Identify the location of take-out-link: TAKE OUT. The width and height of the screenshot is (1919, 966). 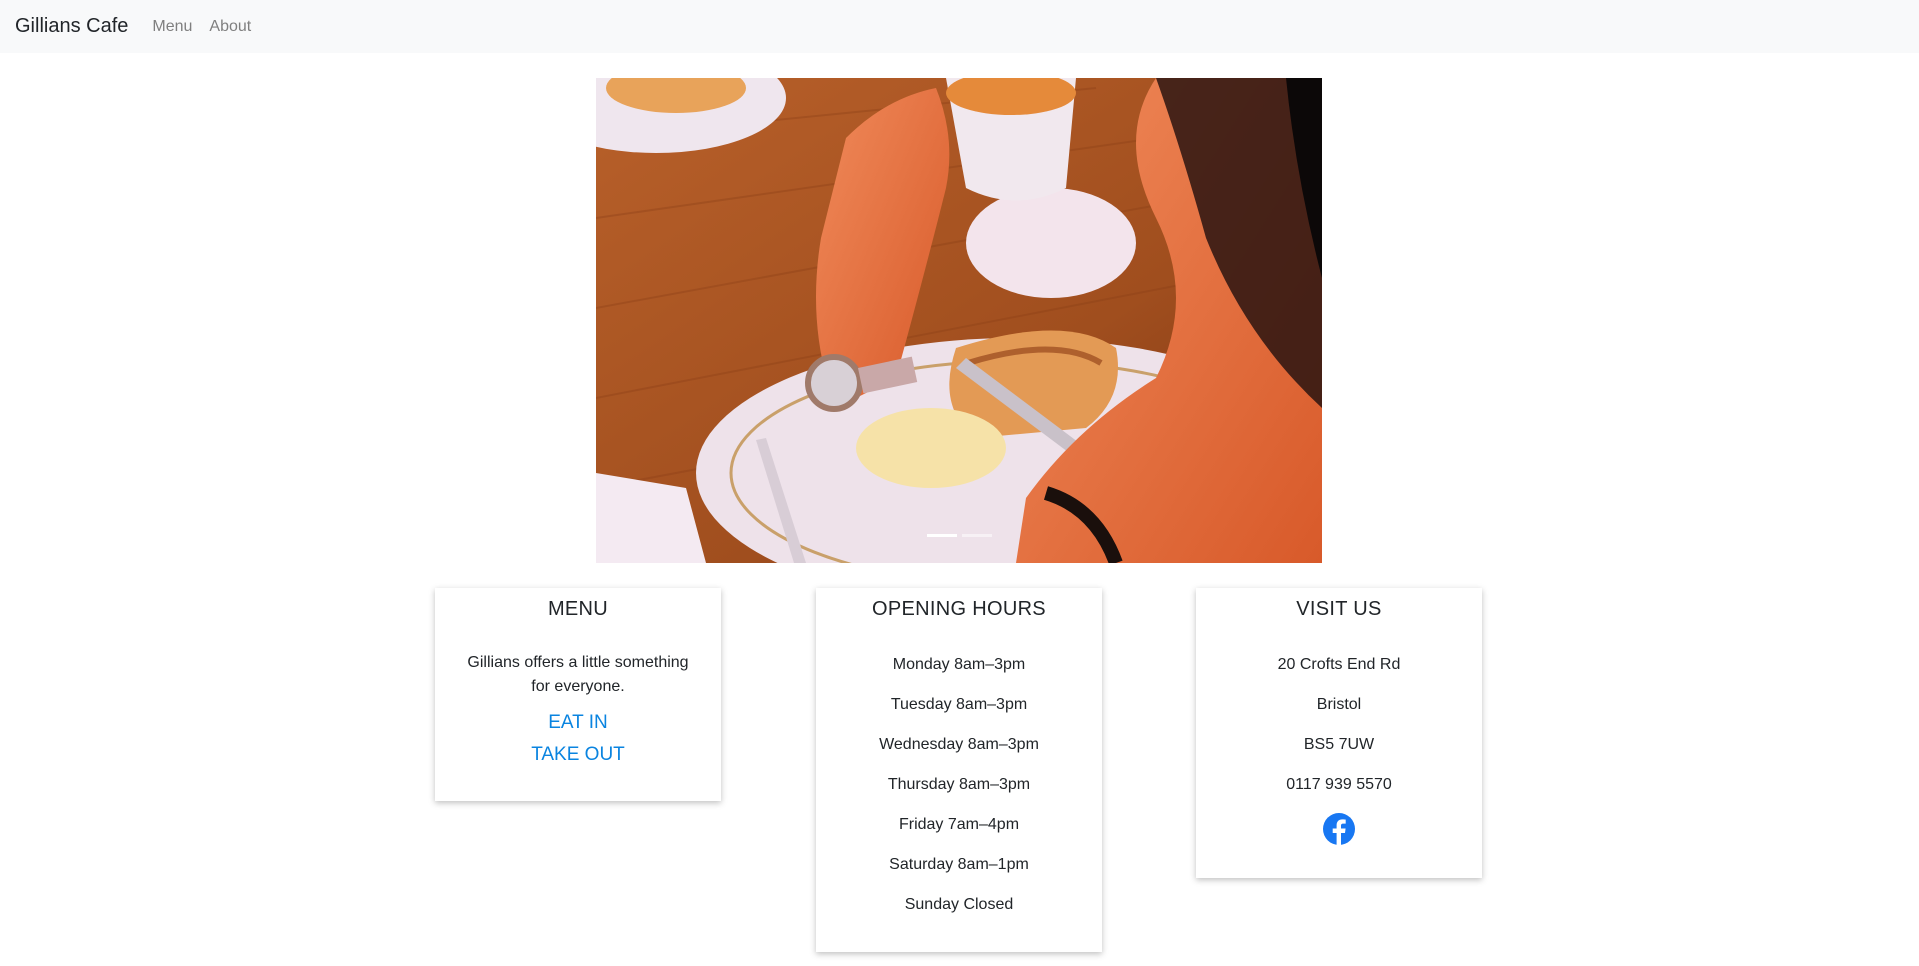
(578, 755).